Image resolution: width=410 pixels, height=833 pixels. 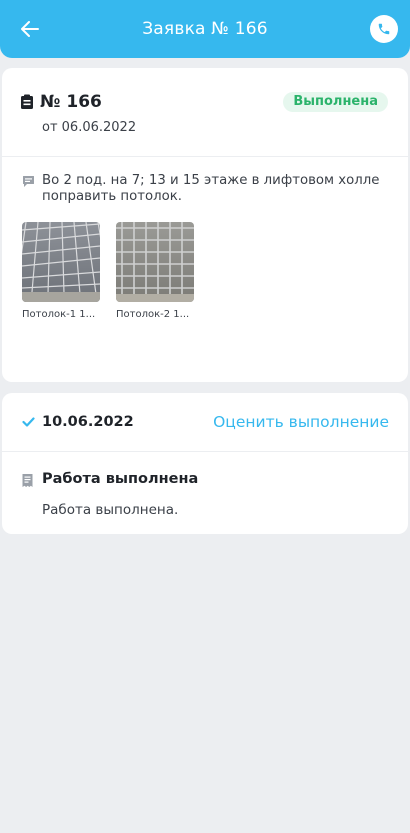 What do you see at coordinates (28, 422) in the screenshot?
I see `check-icon` at bounding box center [28, 422].